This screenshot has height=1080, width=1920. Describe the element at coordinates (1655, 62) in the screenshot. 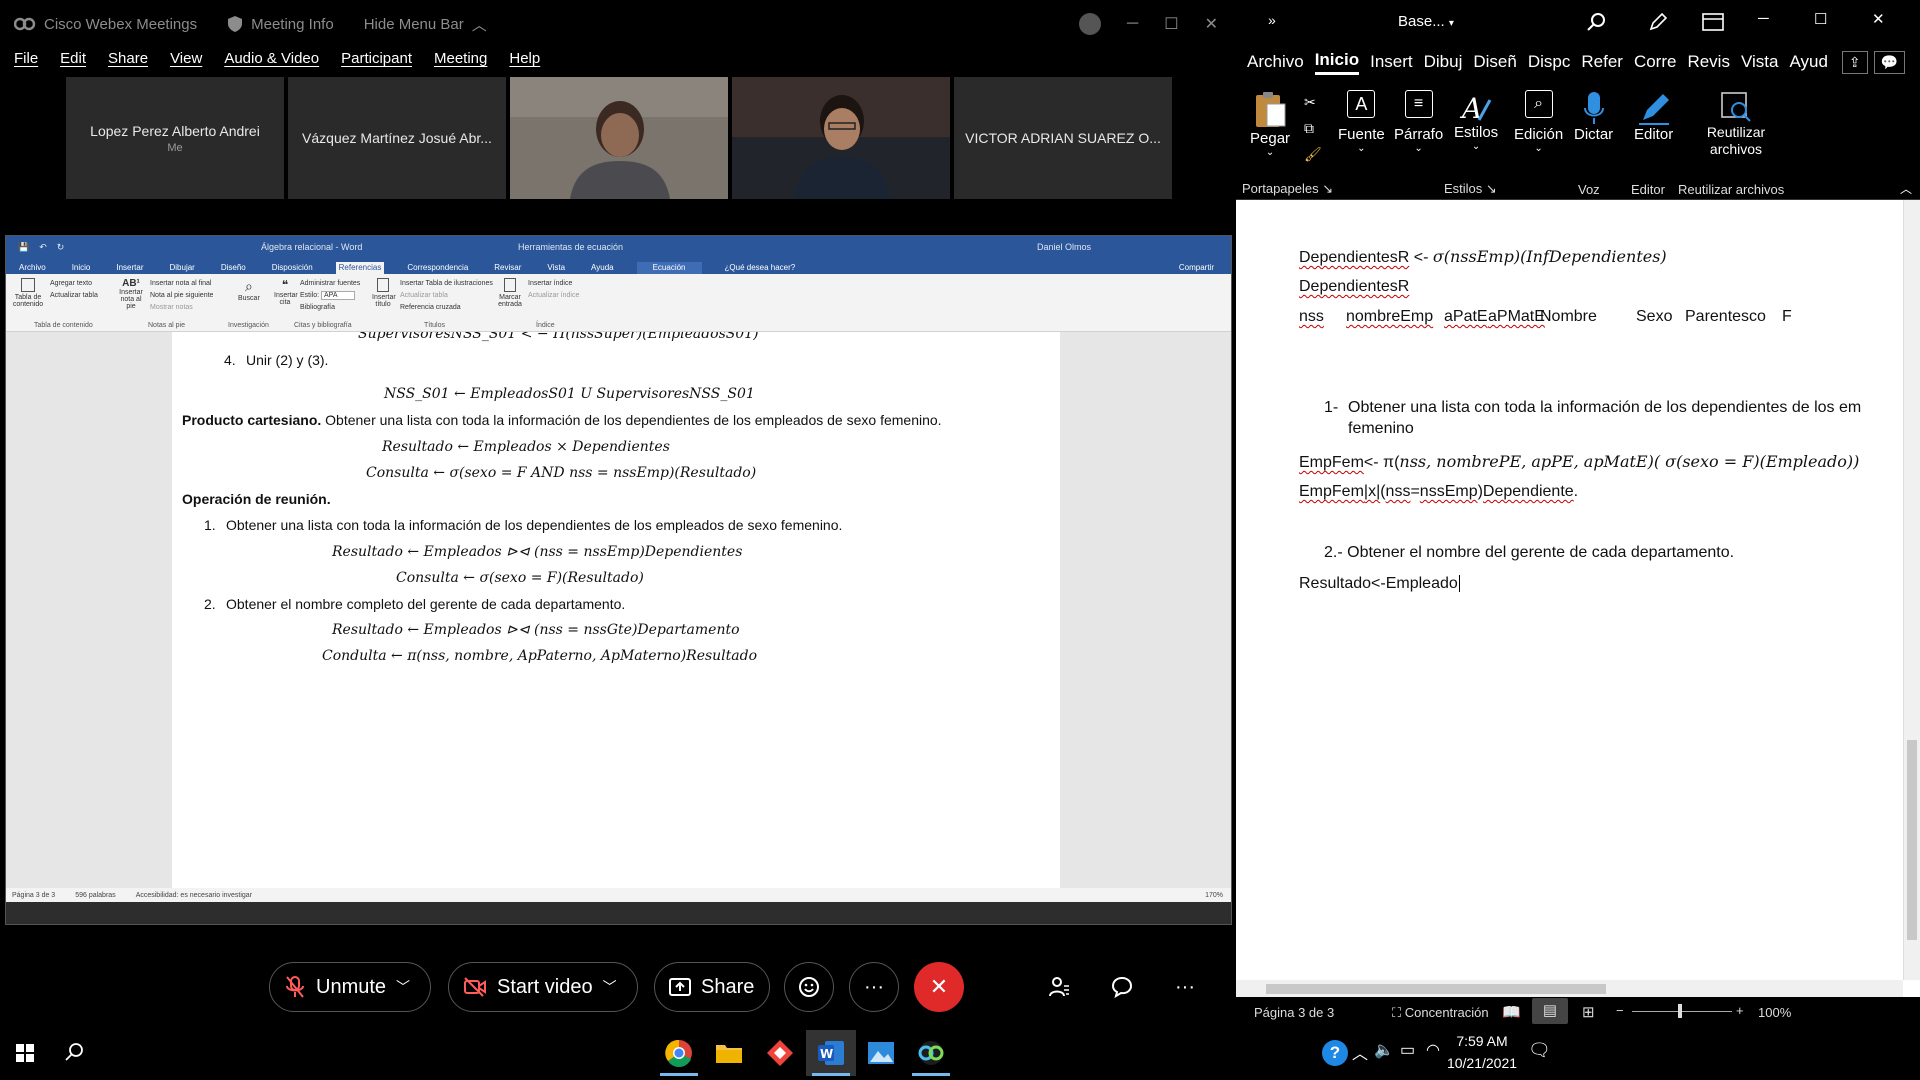

I see `tab-correspondencia: Corre` at that location.